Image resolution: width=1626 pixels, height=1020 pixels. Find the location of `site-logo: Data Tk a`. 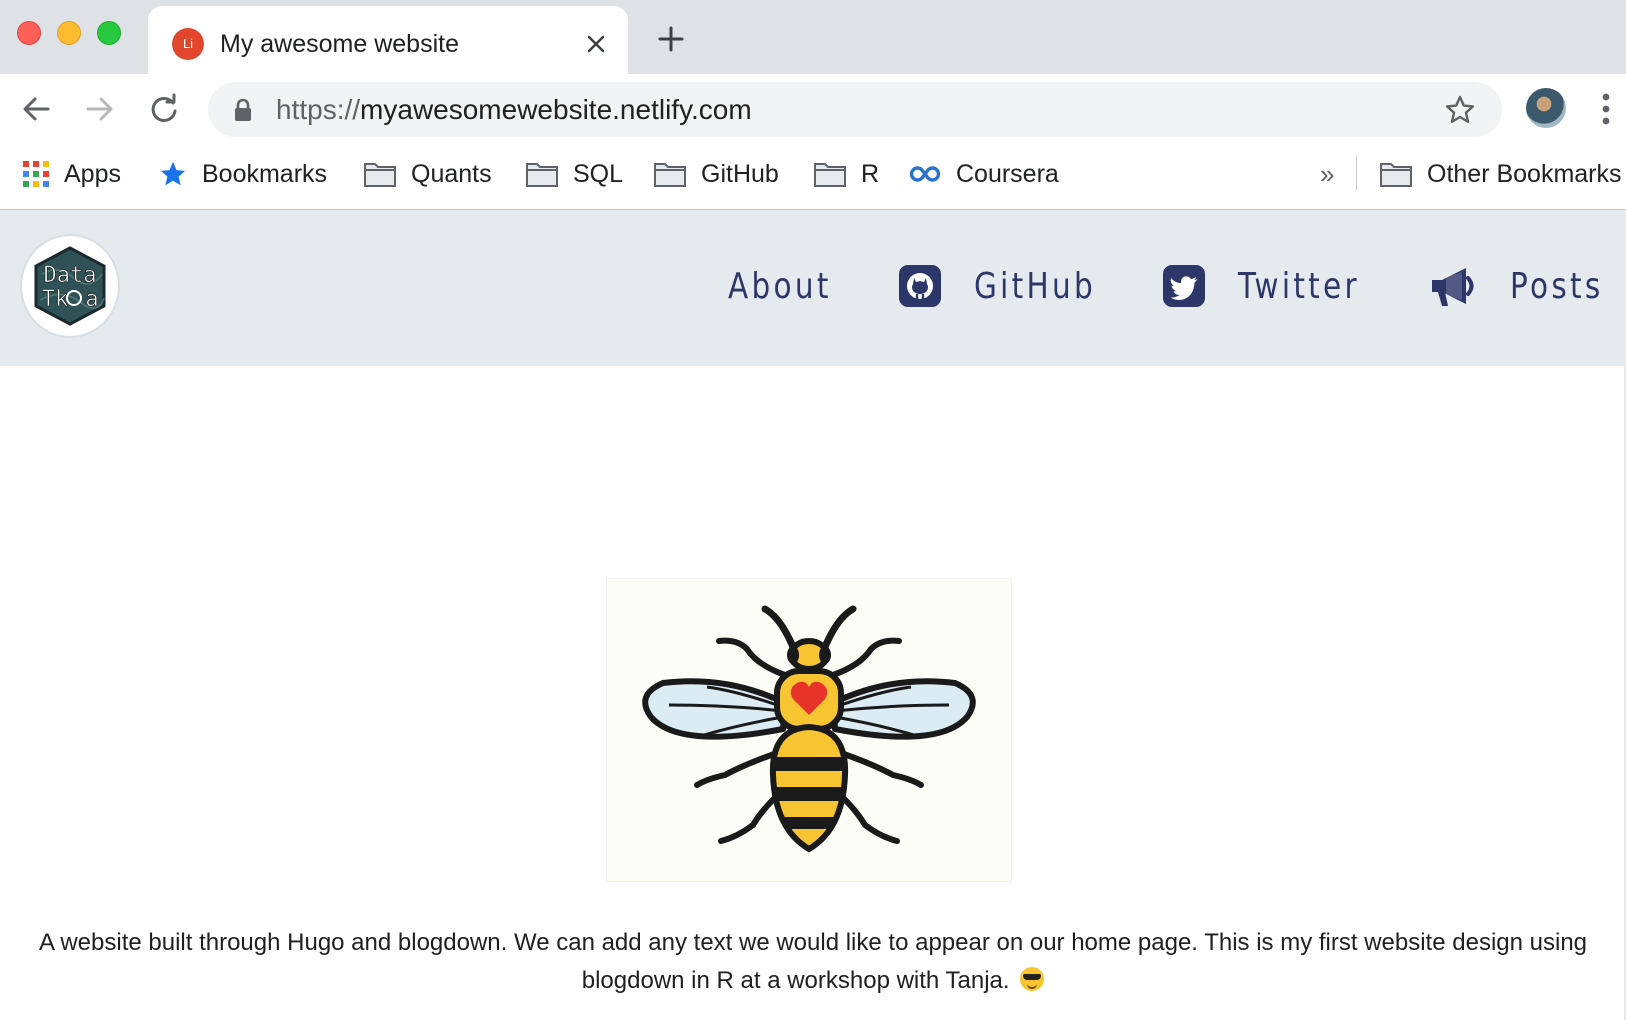

site-logo: Data Tk a is located at coordinates (70, 286).